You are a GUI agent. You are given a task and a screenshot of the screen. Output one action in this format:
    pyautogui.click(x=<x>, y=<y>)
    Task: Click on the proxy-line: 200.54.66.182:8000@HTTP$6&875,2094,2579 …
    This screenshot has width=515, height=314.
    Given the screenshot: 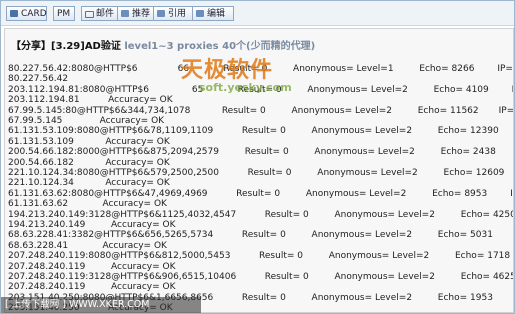 What is the action you would take?
    pyautogui.click(x=261, y=152)
    